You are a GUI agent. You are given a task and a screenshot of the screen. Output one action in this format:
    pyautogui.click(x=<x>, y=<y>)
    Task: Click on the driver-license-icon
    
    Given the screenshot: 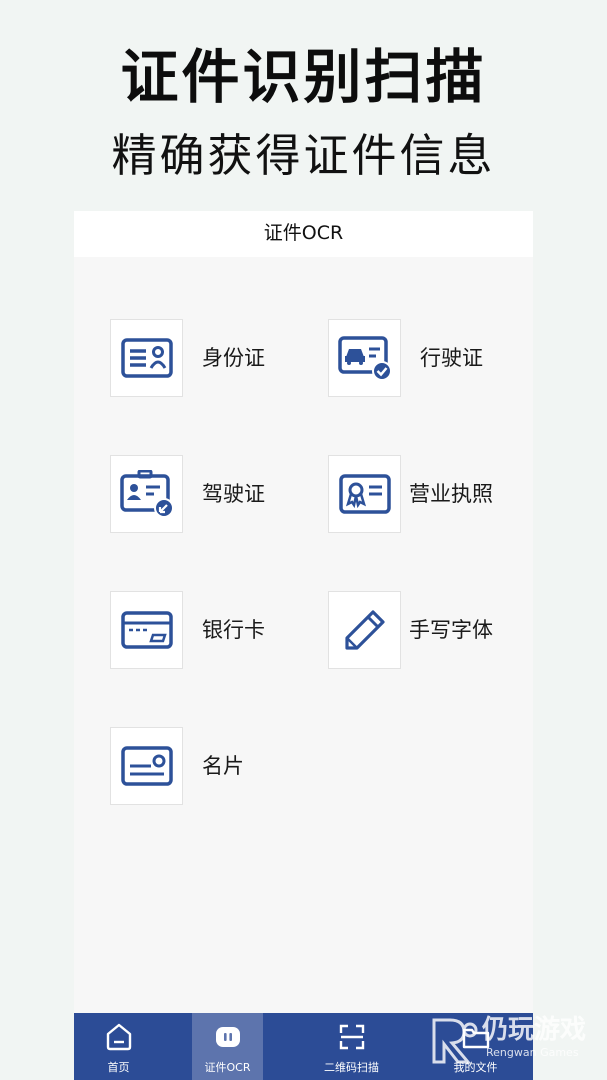 What is the action you would take?
    pyautogui.click(x=146, y=494)
    